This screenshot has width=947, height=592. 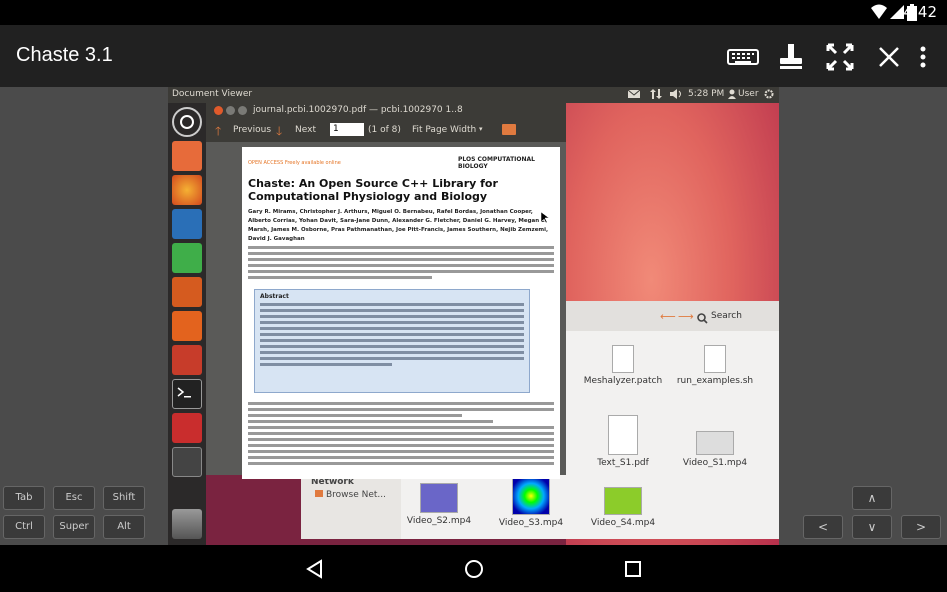 I want to click on alt-key: Alt, so click(x=124, y=527).